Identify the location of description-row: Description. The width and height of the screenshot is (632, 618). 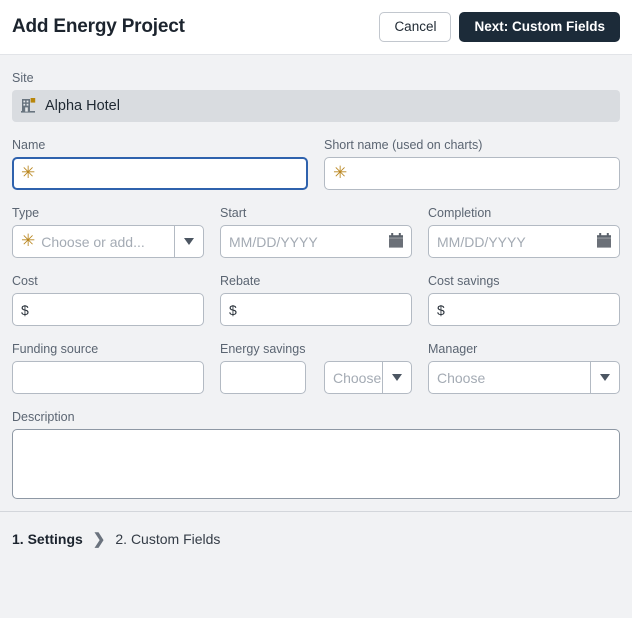
(316, 454).